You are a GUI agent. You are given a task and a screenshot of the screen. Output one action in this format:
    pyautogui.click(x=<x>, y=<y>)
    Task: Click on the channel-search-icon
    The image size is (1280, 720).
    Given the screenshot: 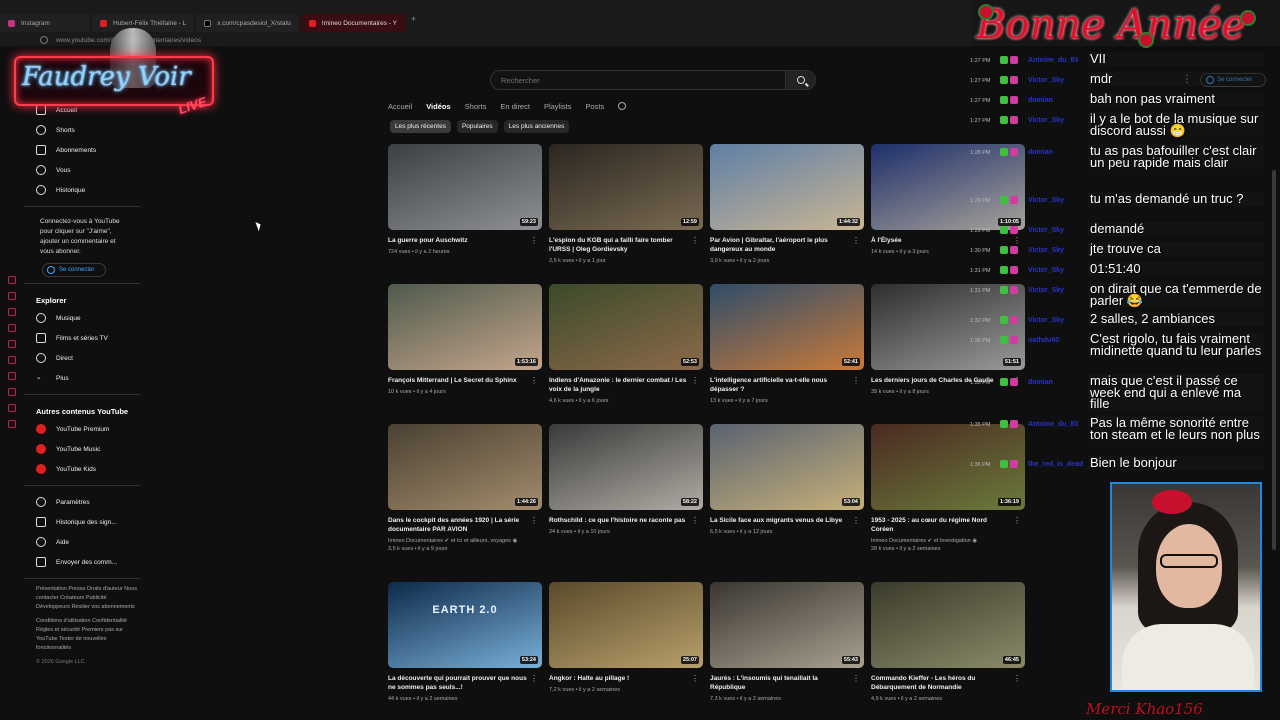 What is the action you would take?
    pyautogui.click(x=622, y=106)
    